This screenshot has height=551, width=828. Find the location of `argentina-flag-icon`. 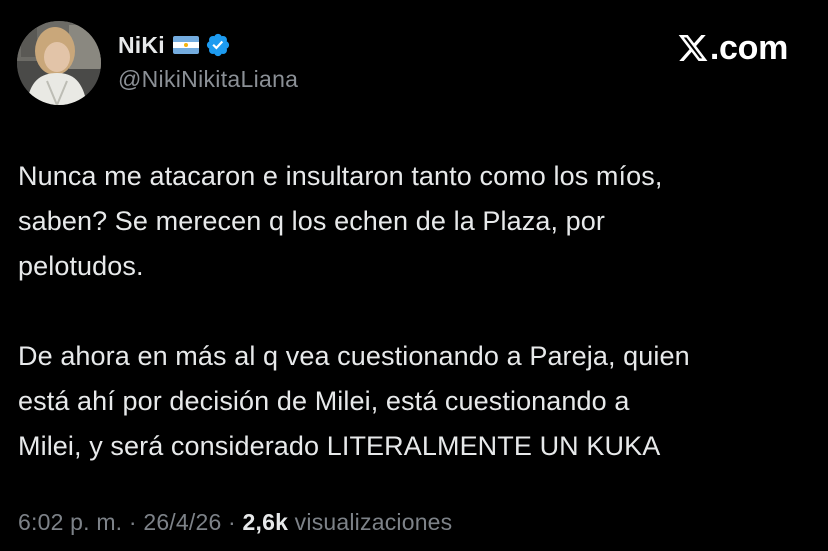

argentina-flag-icon is located at coordinates (185, 45).